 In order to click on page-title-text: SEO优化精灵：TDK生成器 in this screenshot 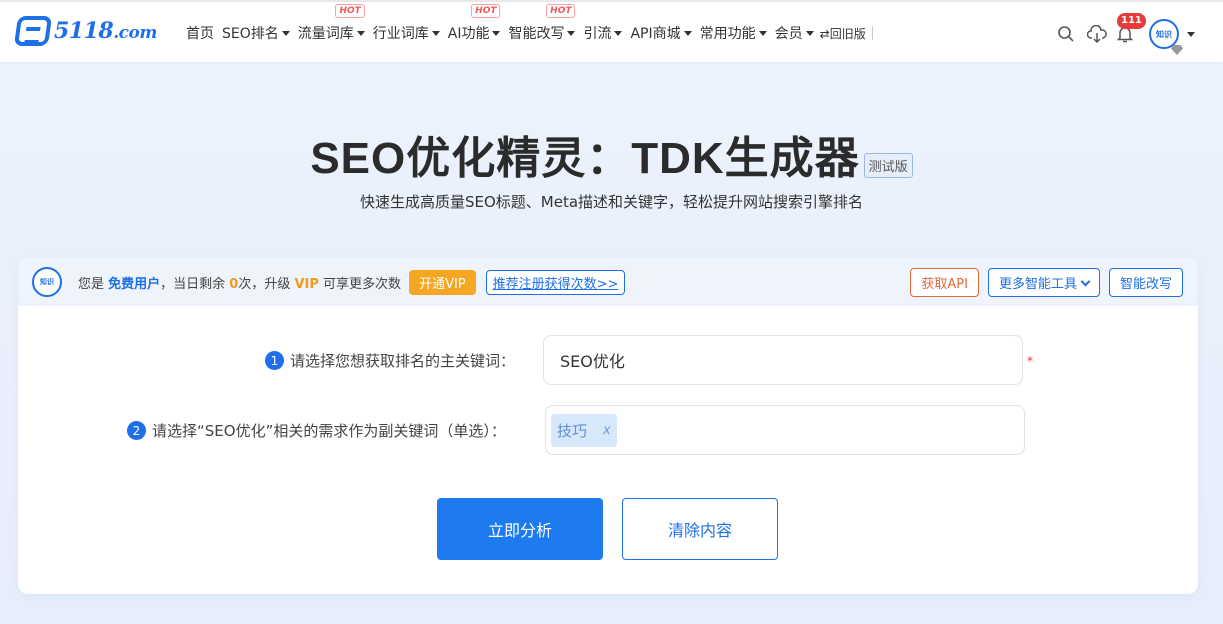, I will do `click(585, 158)`.